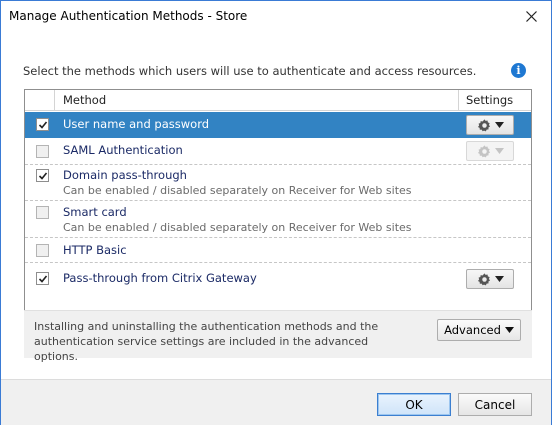 This screenshot has width=552, height=425. I want to click on header-method: Method, so click(85, 100).